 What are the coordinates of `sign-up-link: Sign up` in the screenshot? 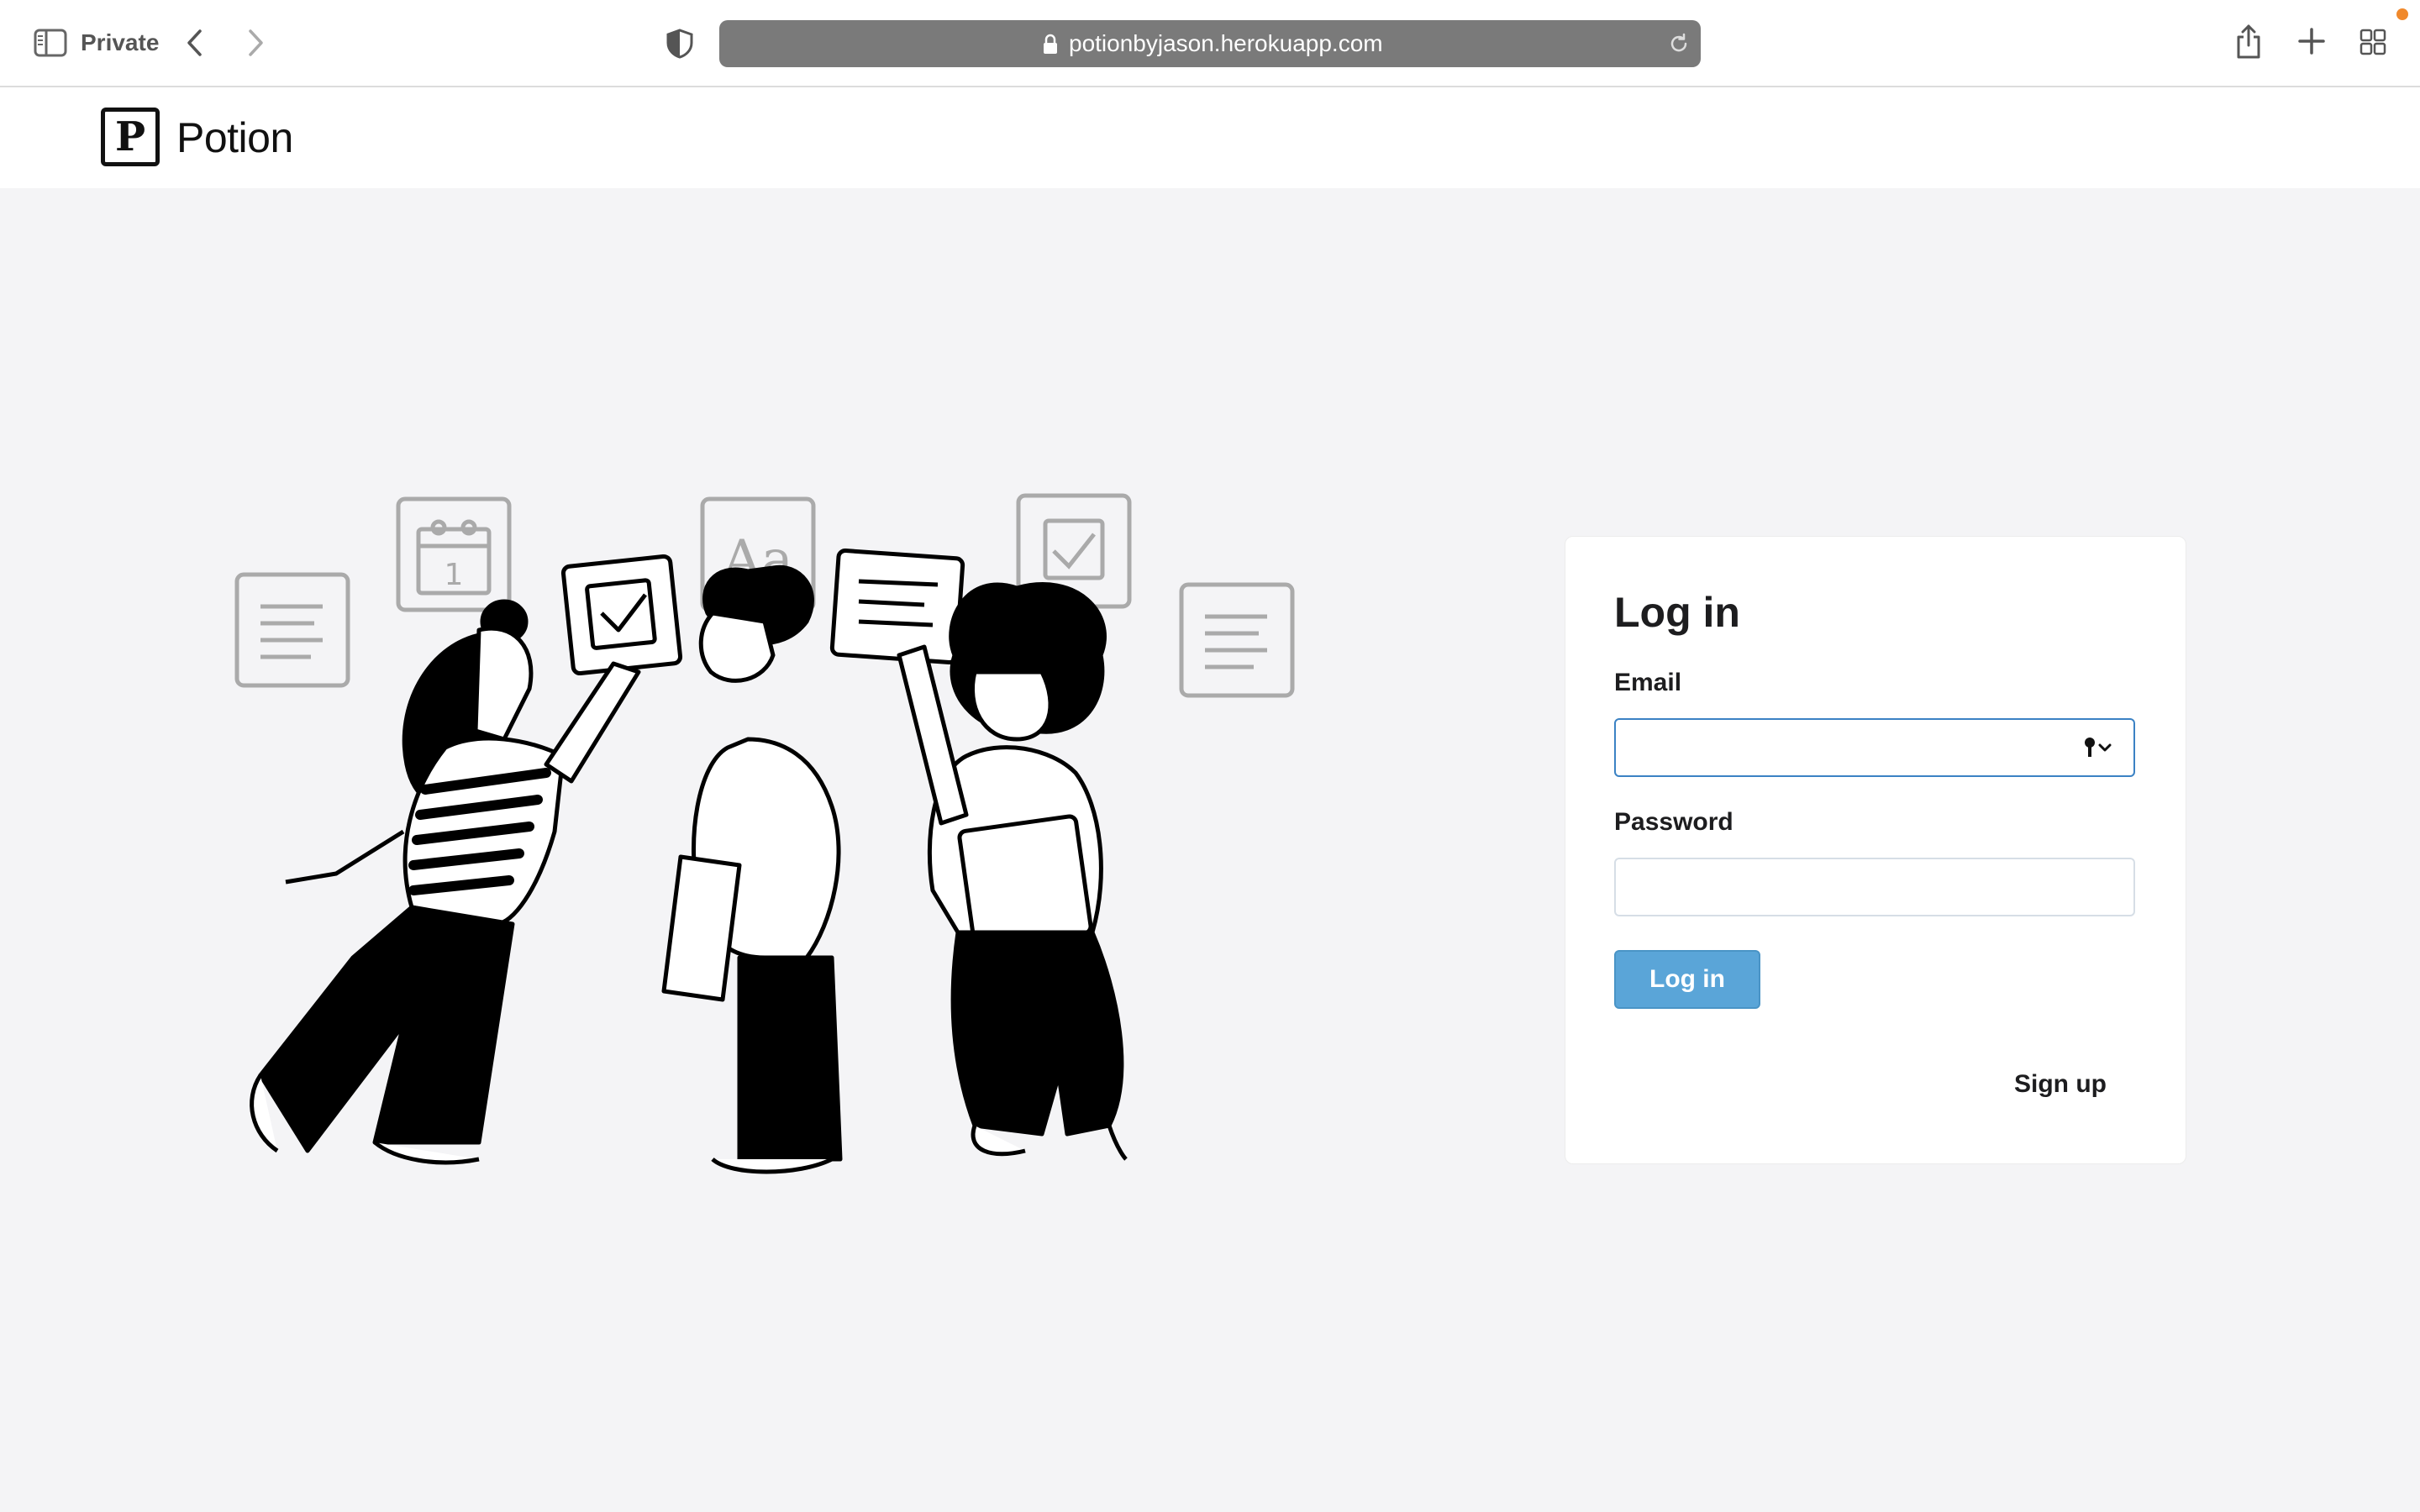 It's located at (2060, 1084).